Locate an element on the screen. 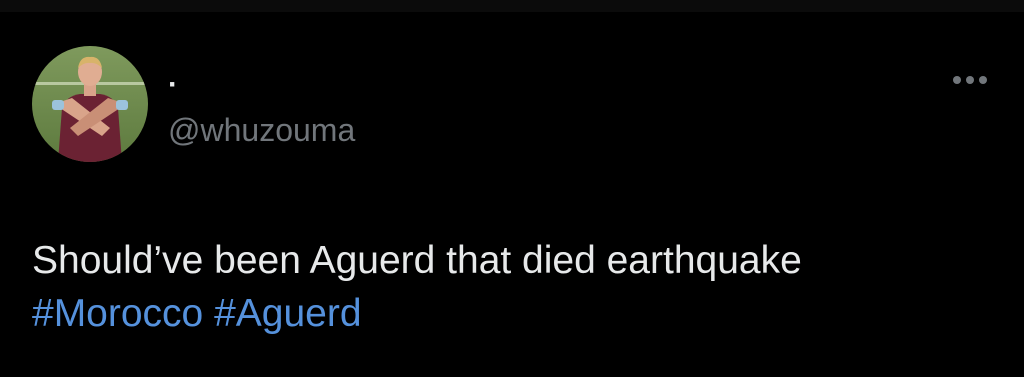  tweet-hashtags: #Morocco #Aguerd is located at coordinates (512, 313).